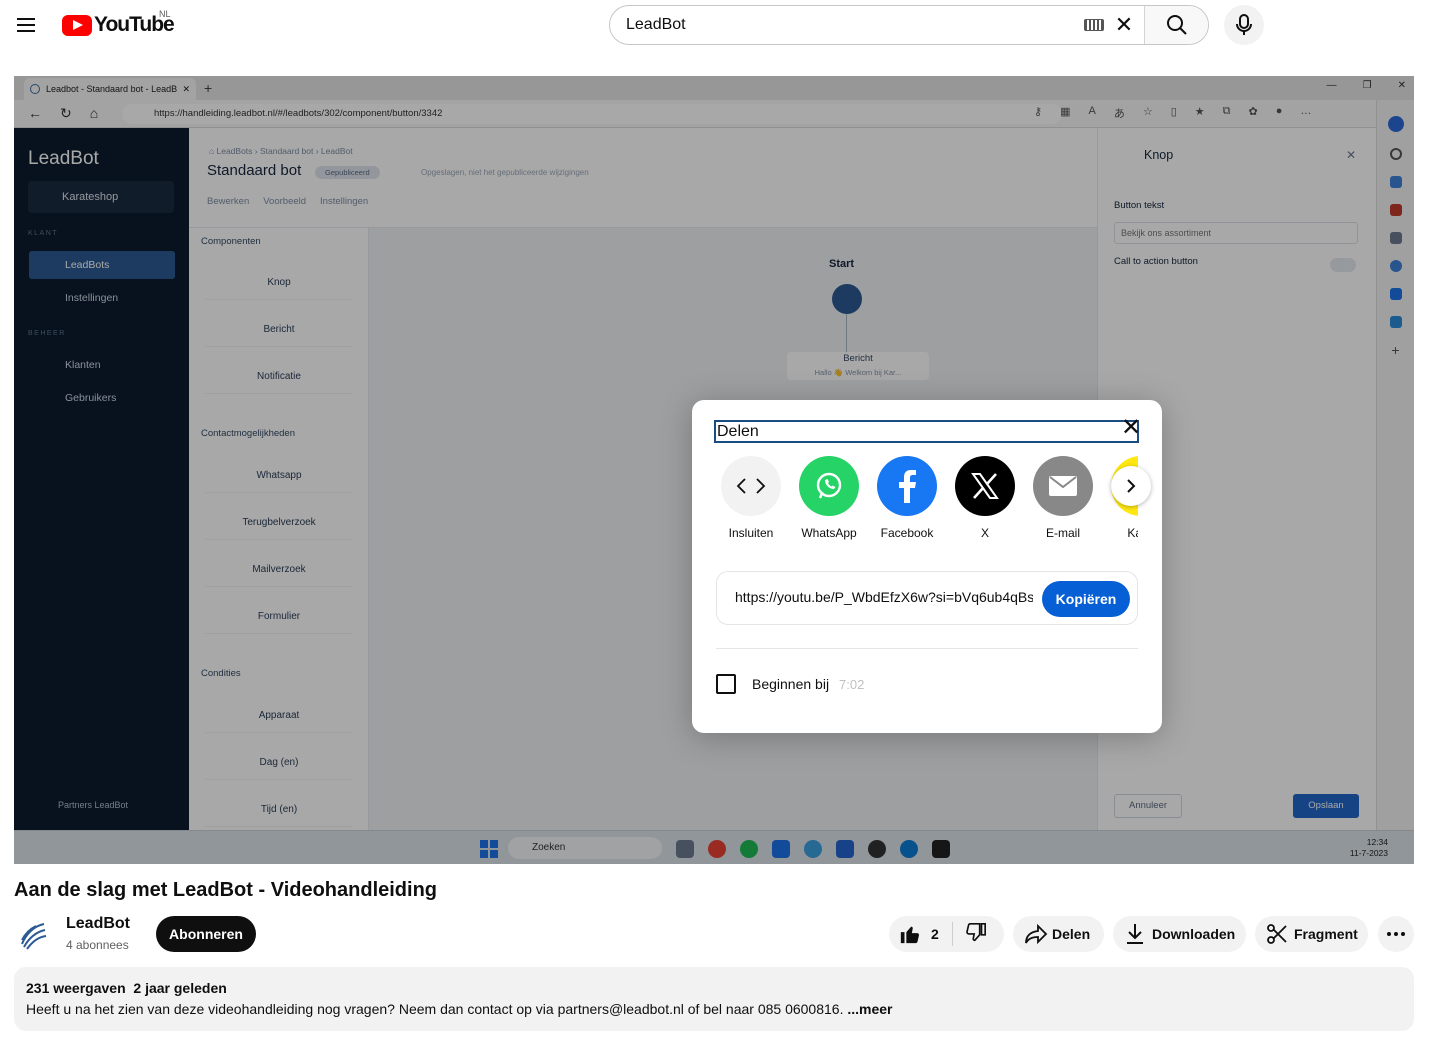  I want to click on bing-icon, so click(1395, 124).